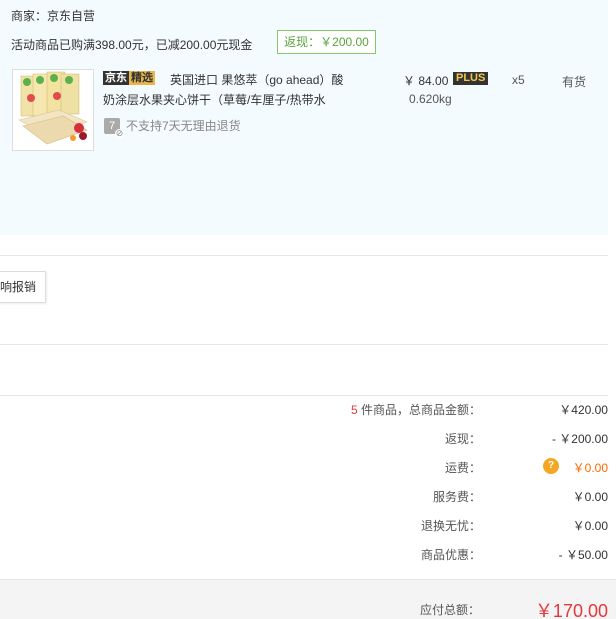 The image size is (616, 619). Describe the element at coordinates (308, 498) in the screenshot. I see `service-fee-row: 服务费： ￥0.00` at that location.